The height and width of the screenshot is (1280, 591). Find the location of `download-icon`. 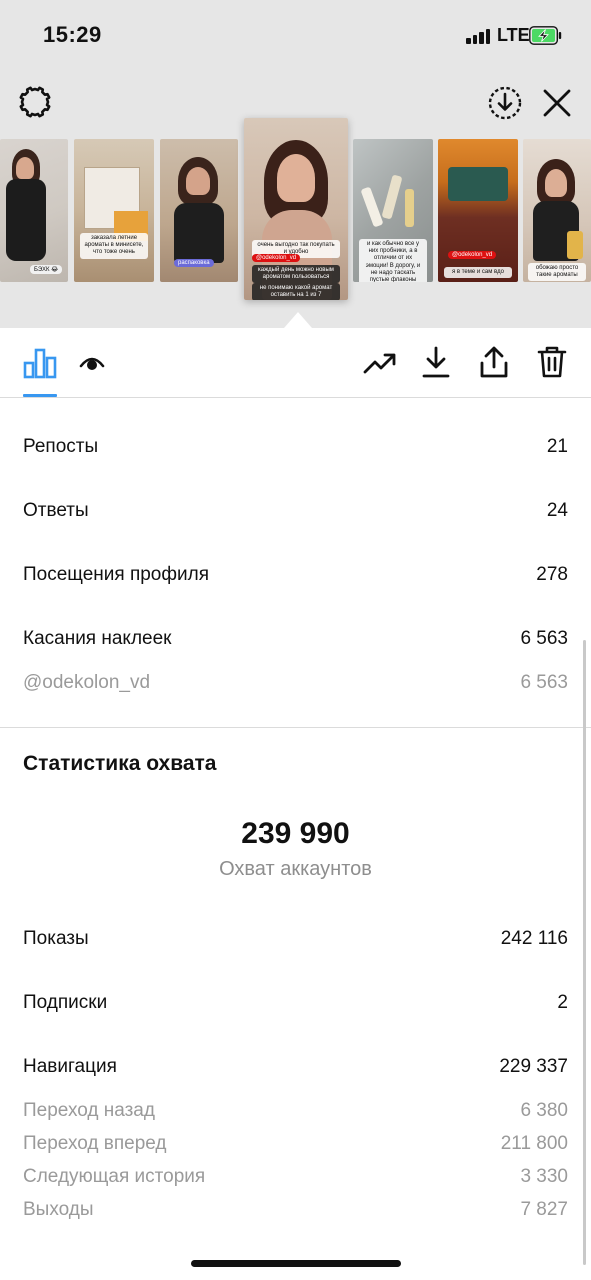

download-icon is located at coordinates (436, 362).